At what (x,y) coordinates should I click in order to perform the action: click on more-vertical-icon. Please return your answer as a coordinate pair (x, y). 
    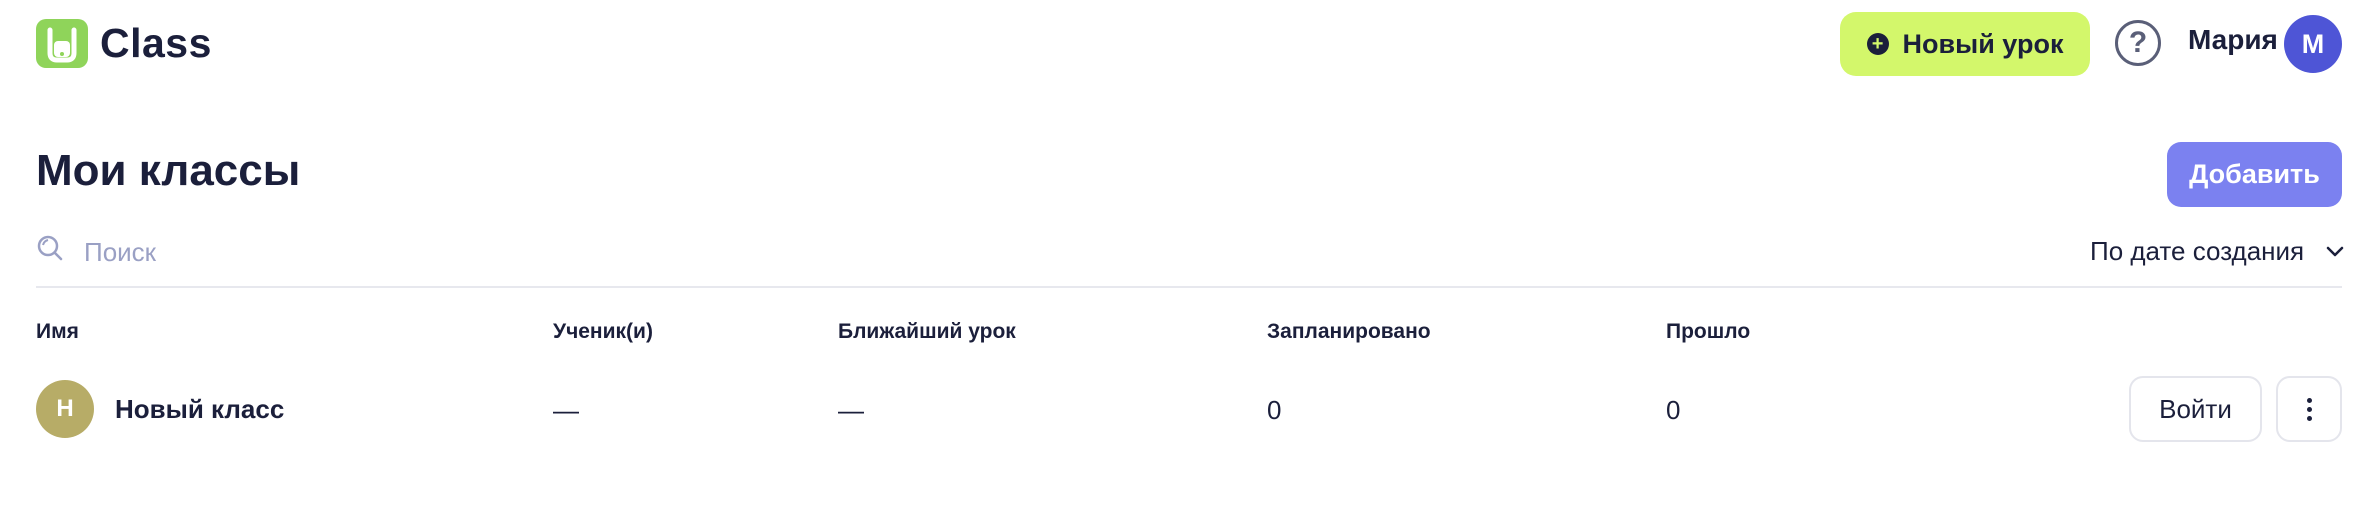
    Looking at the image, I should click on (2309, 409).